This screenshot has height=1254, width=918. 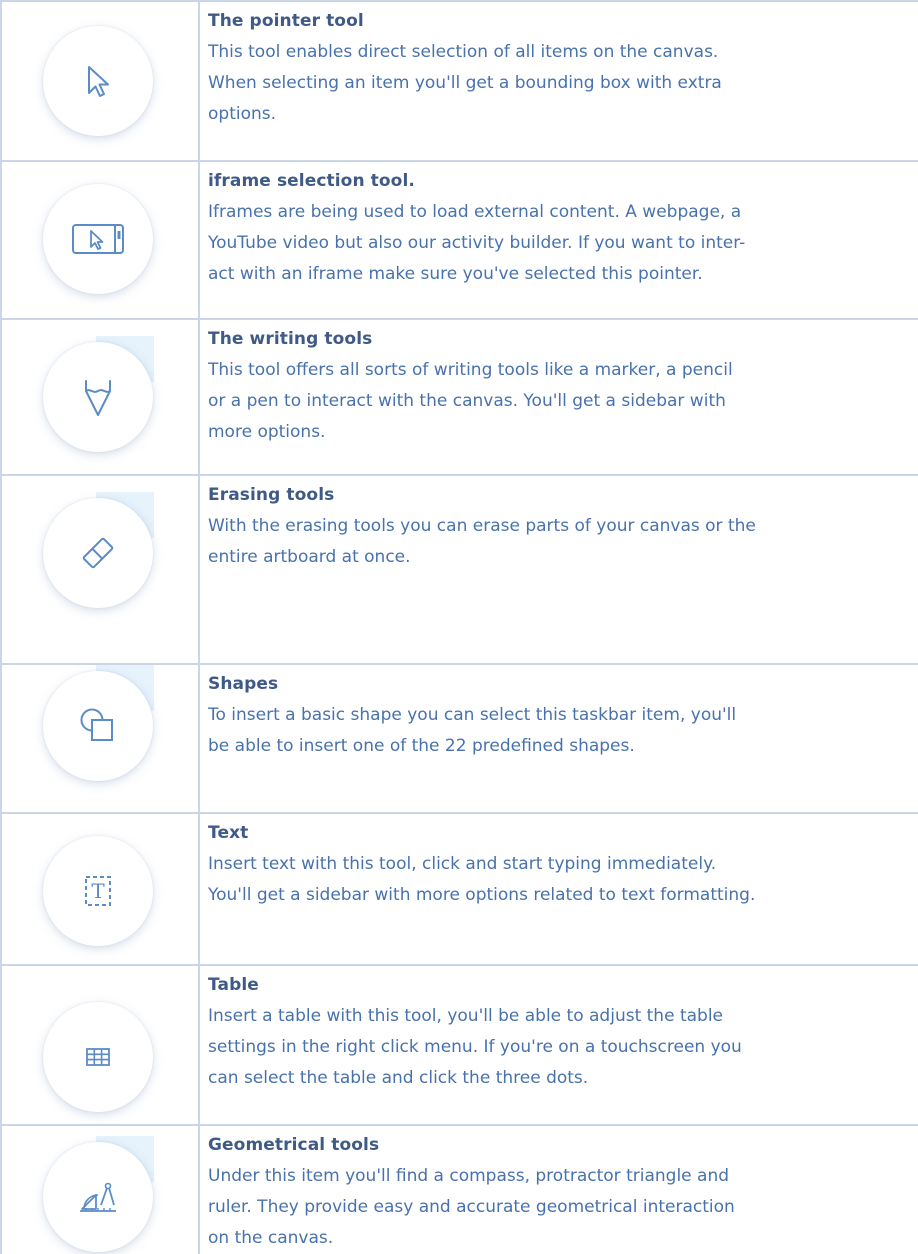 I want to click on pen-icon, so click(x=98, y=398).